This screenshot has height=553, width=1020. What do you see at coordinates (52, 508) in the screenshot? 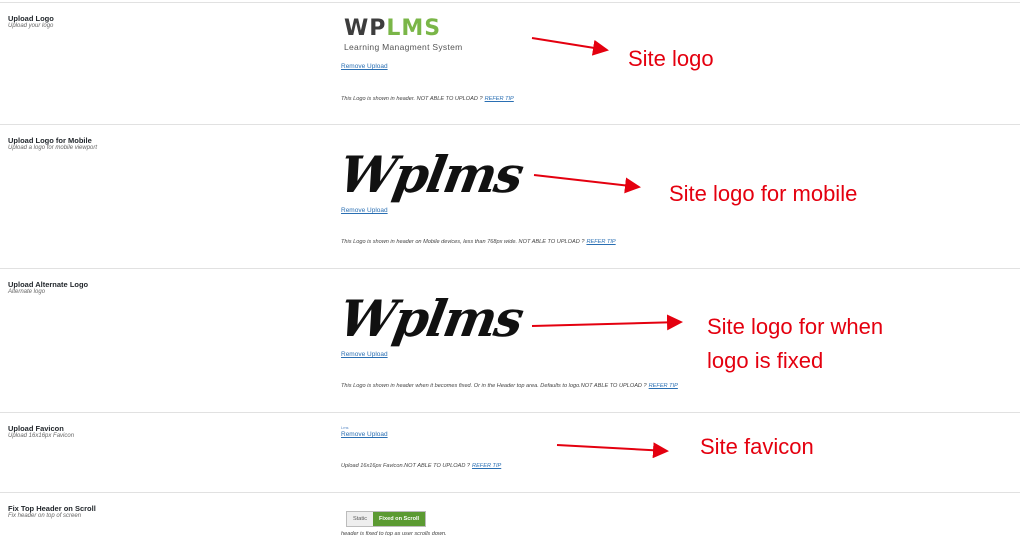
I see `fix-header-label: Fix Top Header on Scroll` at bounding box center [52, 508].